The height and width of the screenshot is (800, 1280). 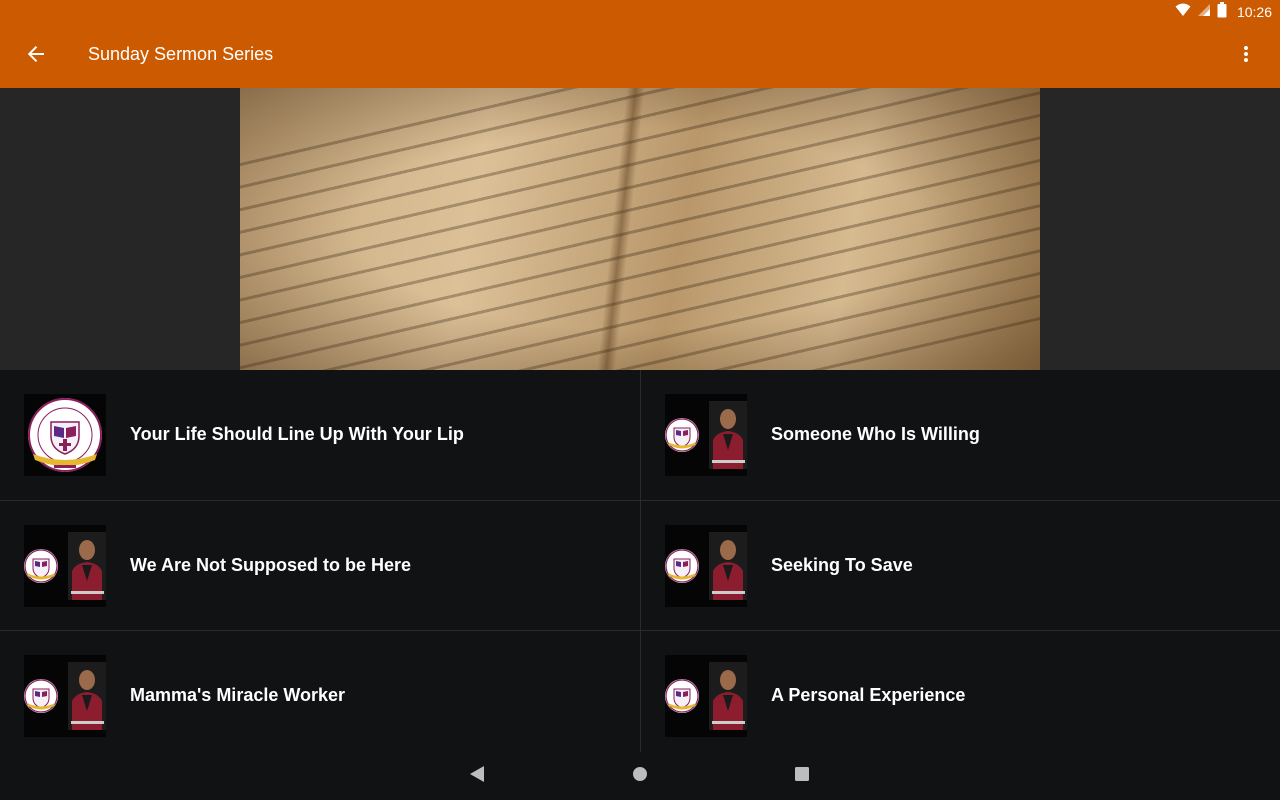 I want to click on page-title: Sunday Sermon Series, so click(x=181, y=54).